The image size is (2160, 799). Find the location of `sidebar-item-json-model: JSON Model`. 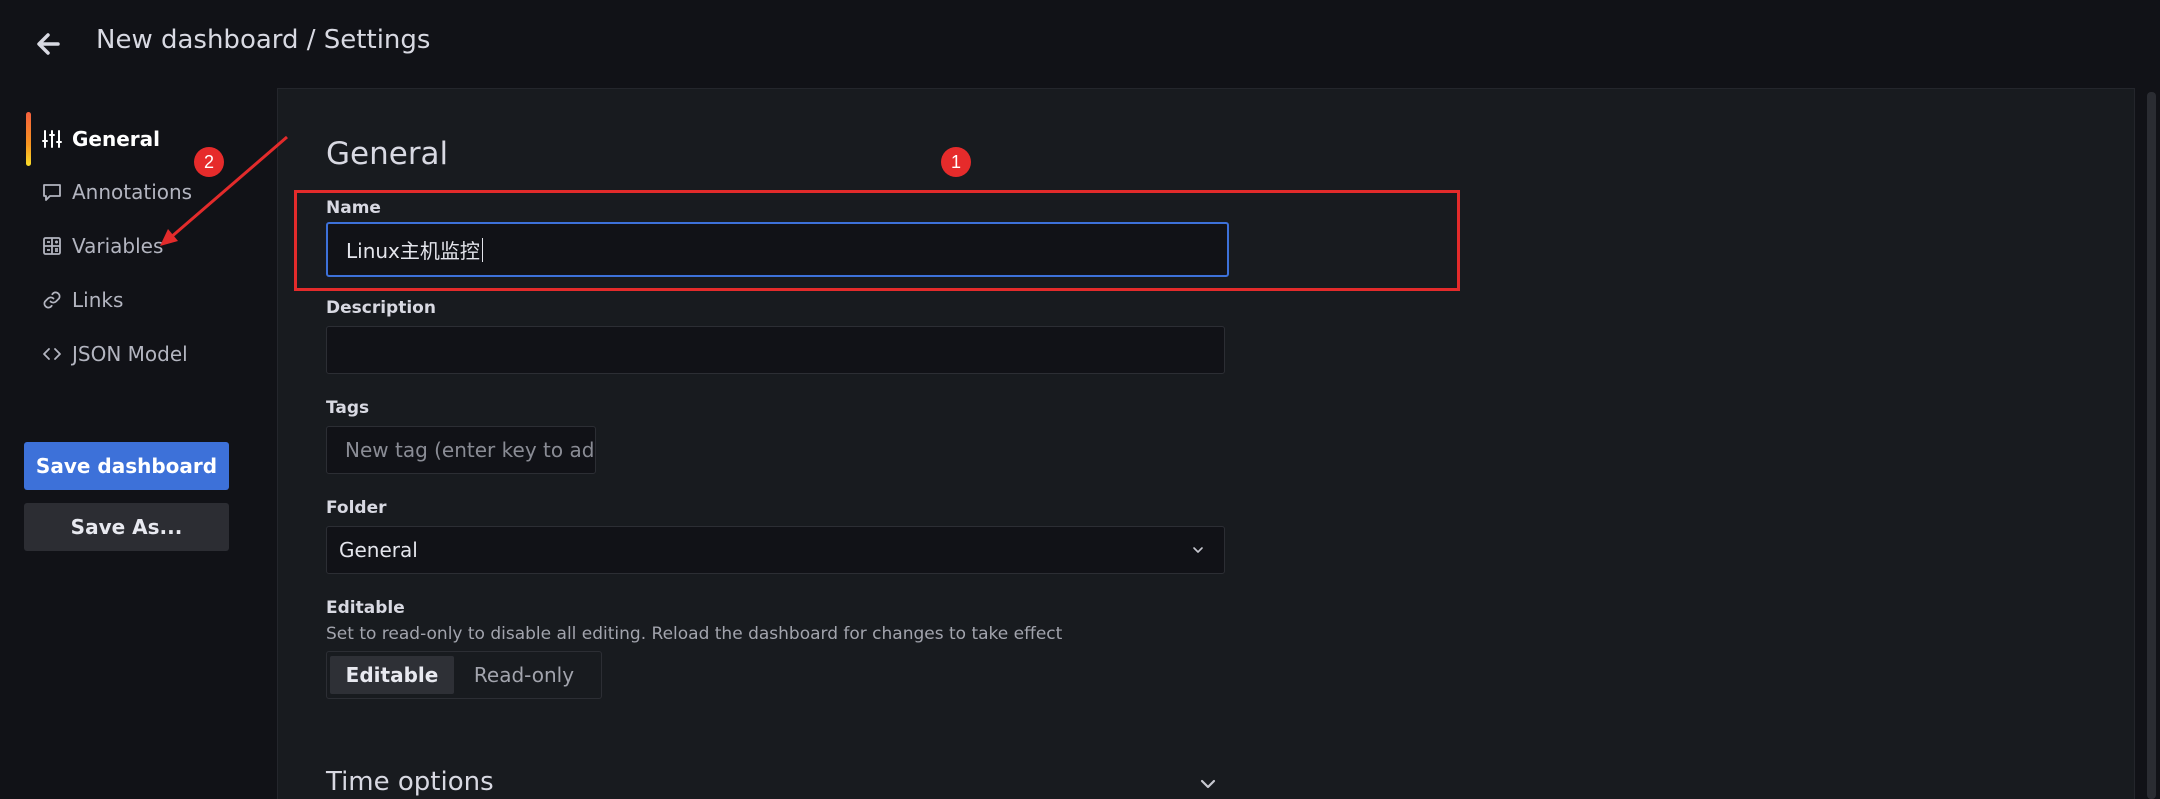

sidebar-item-json-model: JSON Model is located at coordinates (144, 354).